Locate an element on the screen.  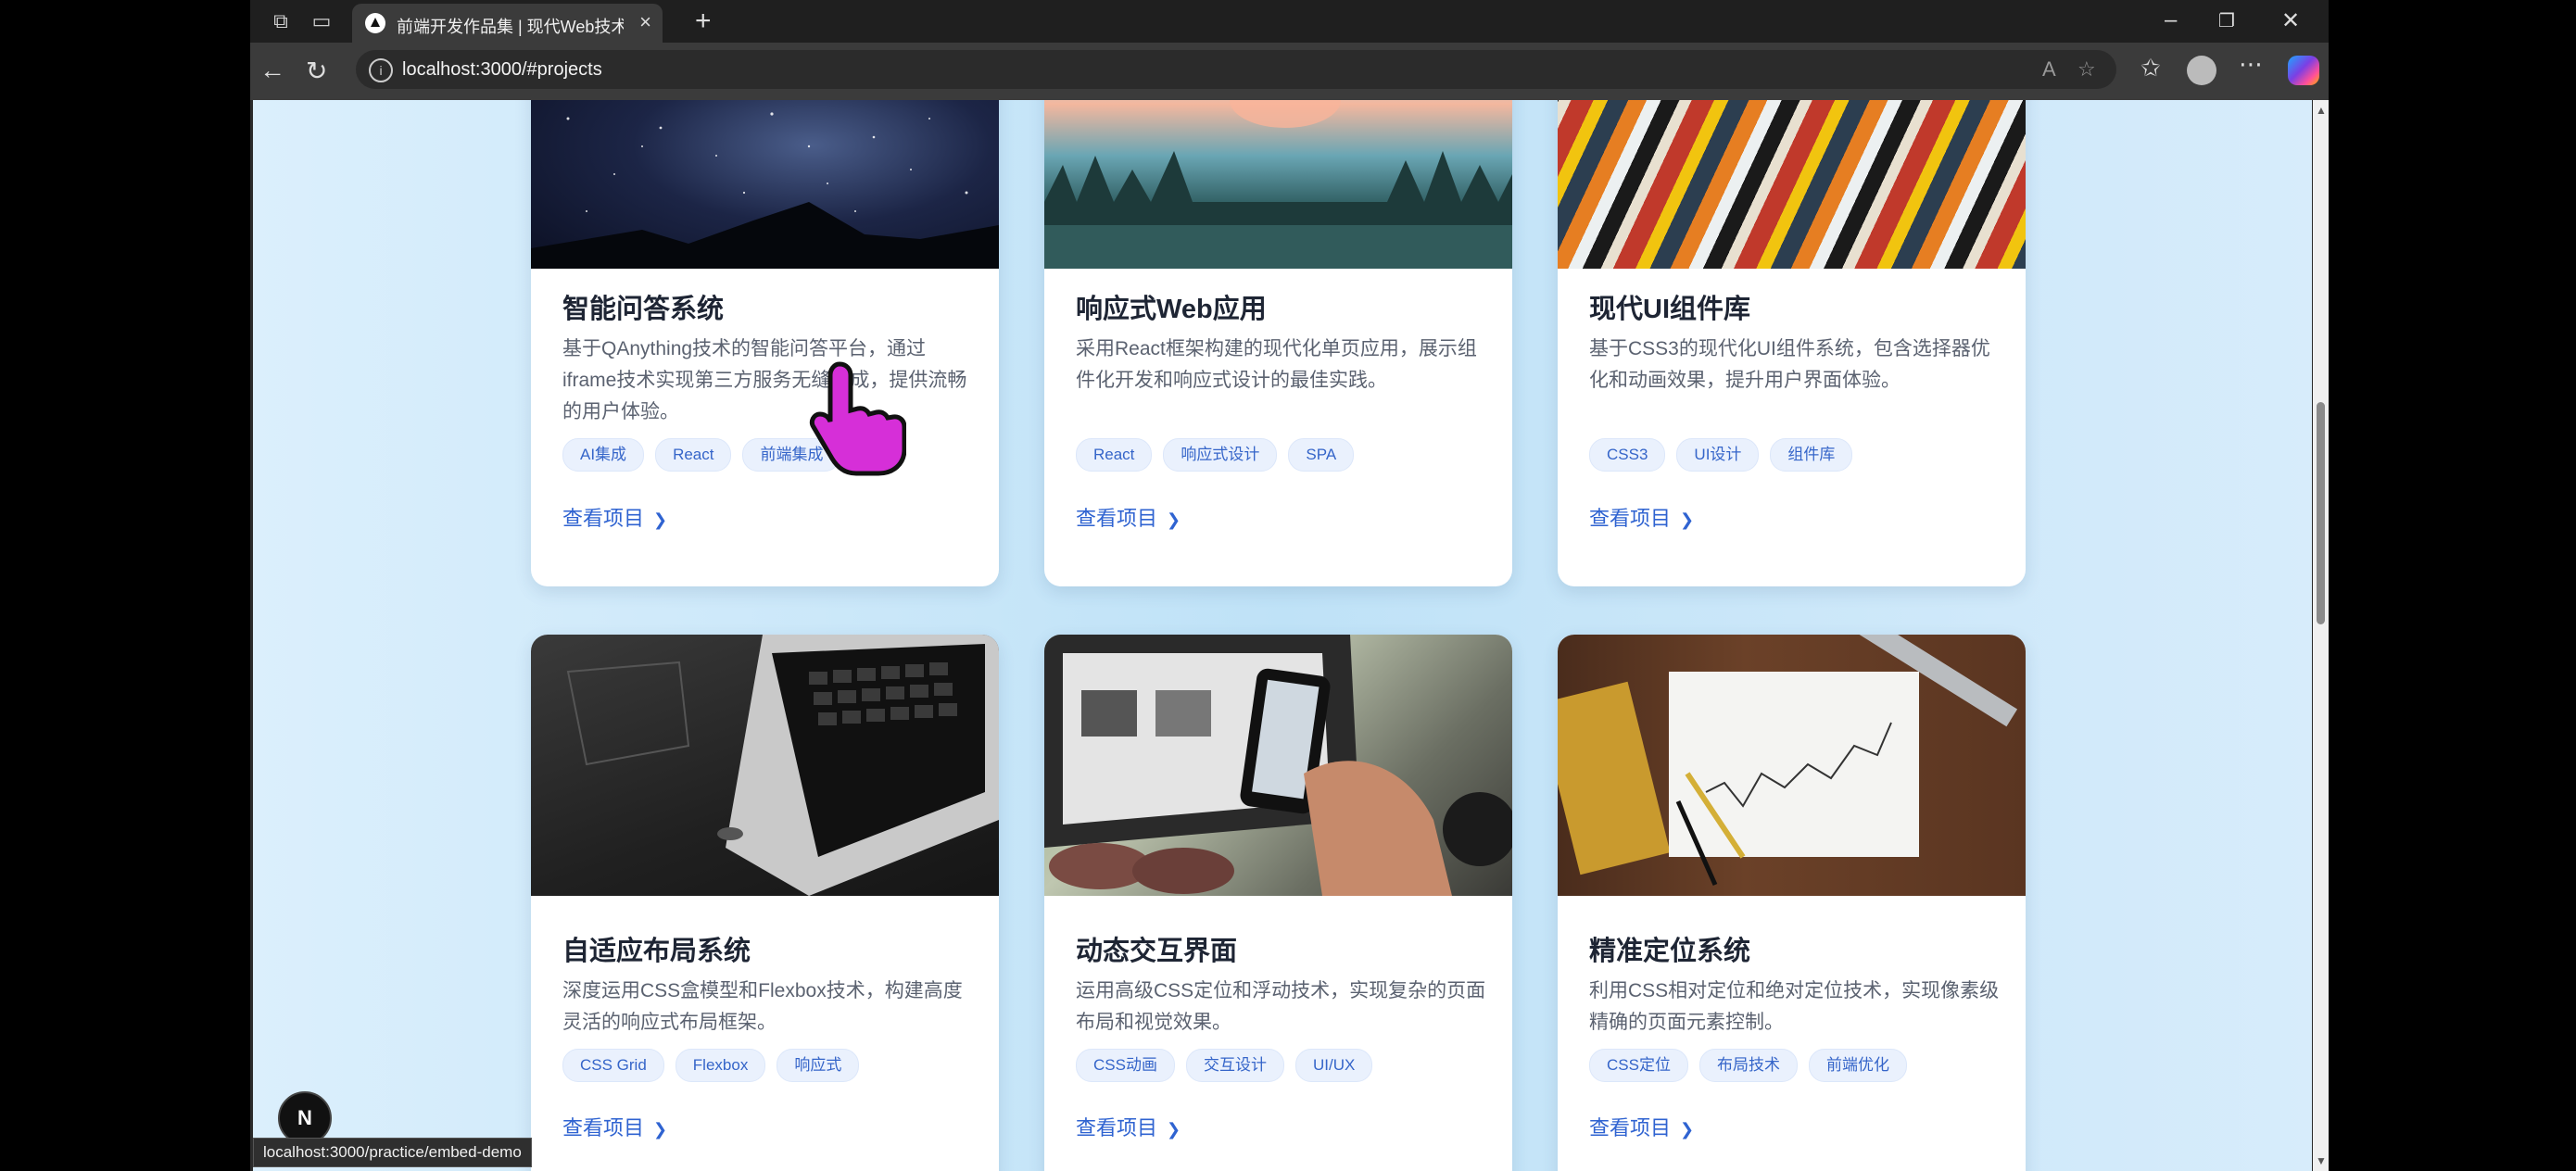
copilot-icon is located at coordinates (2303, 70).